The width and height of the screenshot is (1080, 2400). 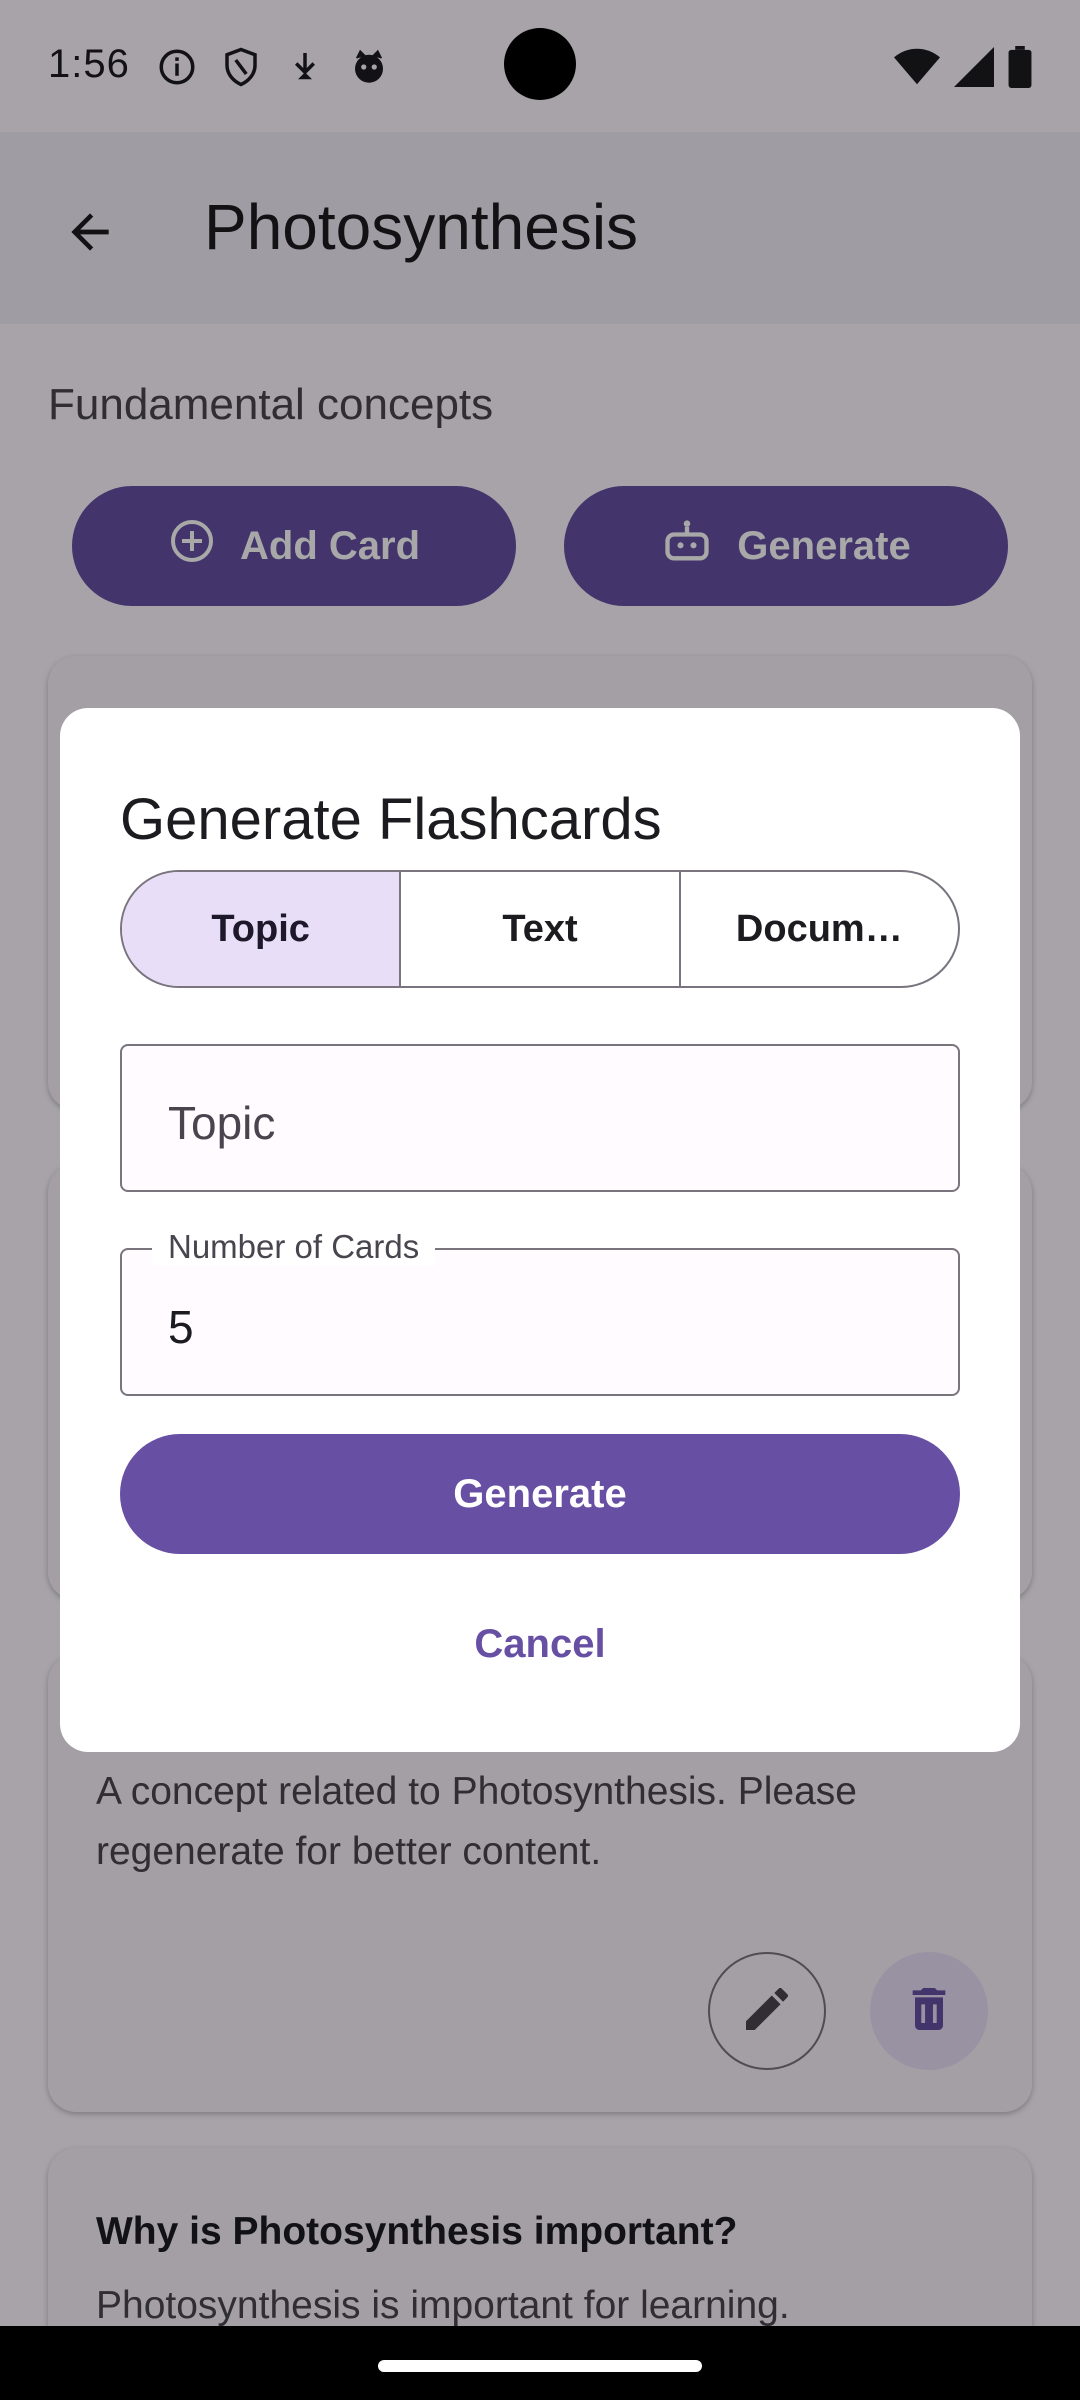 I want to click on segment-topic: Topic, so click(x=261, y=929).